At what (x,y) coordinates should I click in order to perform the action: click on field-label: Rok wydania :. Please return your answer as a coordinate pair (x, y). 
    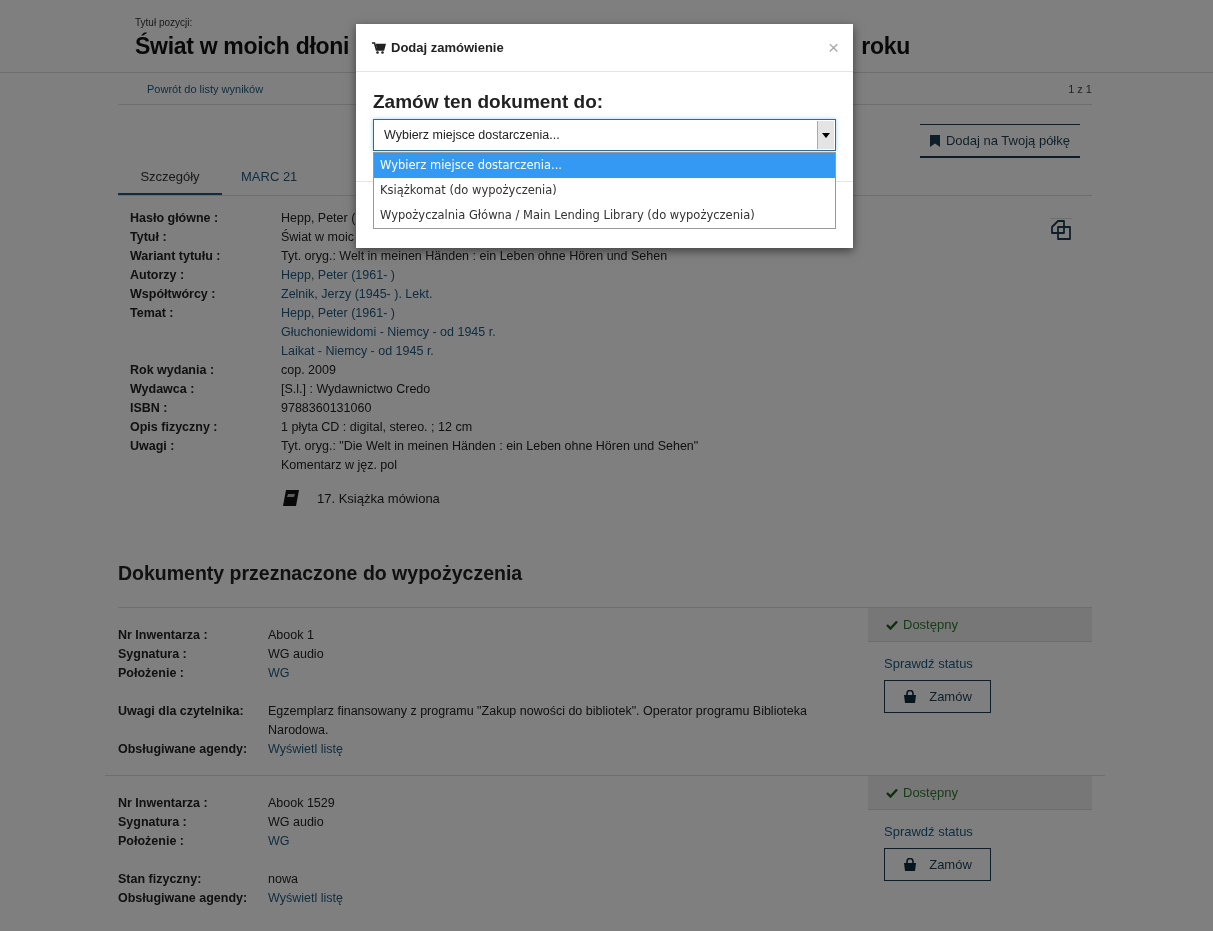
    Looking at the image, I should click on (173, 370).